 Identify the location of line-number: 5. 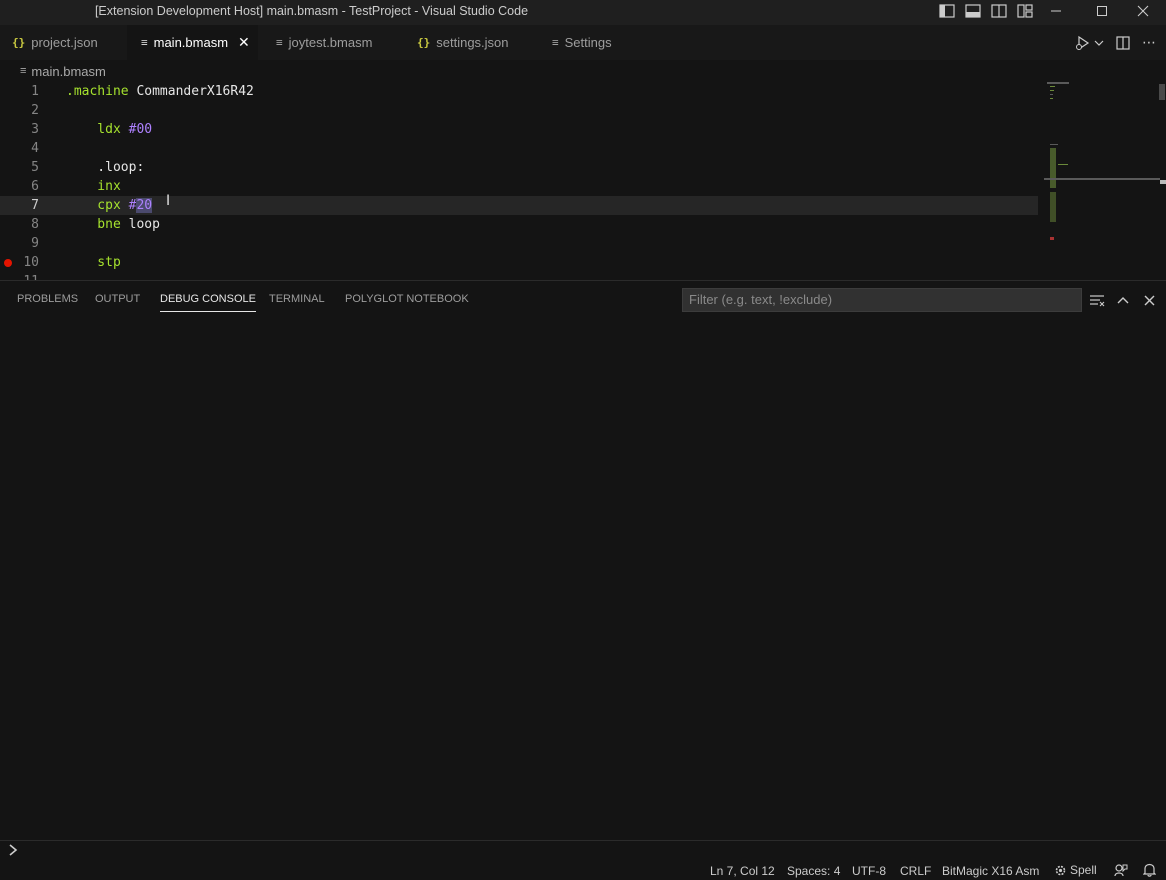
(35, 167).